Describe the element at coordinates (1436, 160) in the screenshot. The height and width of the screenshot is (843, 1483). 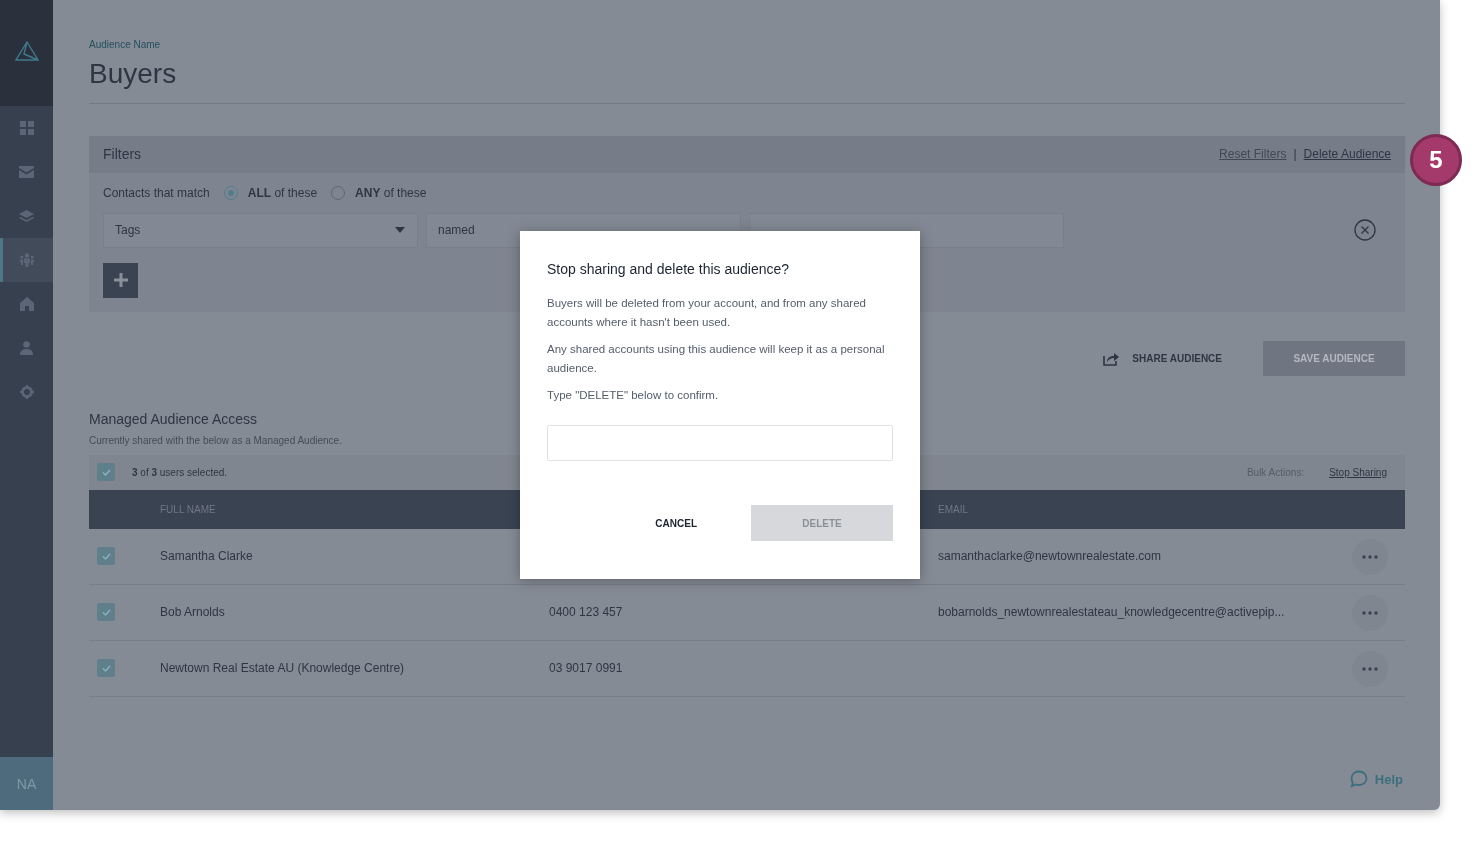
I see `step-number-badge: 5` at that location.